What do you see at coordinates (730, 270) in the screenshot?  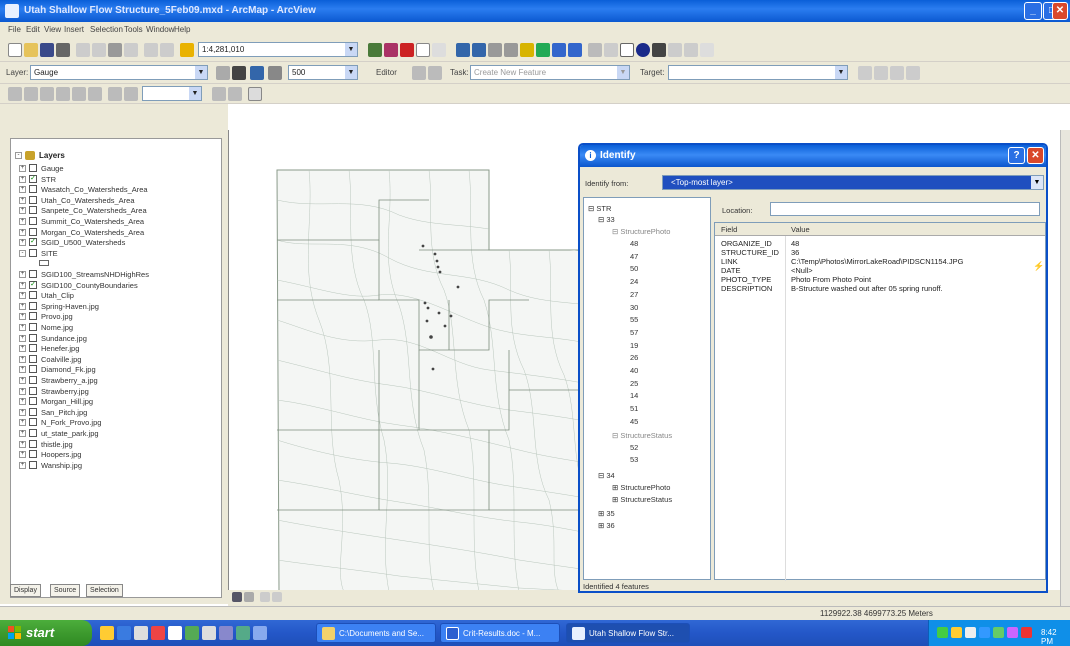 I see `attribute-field: DATE` at bounding box center [730, 270].